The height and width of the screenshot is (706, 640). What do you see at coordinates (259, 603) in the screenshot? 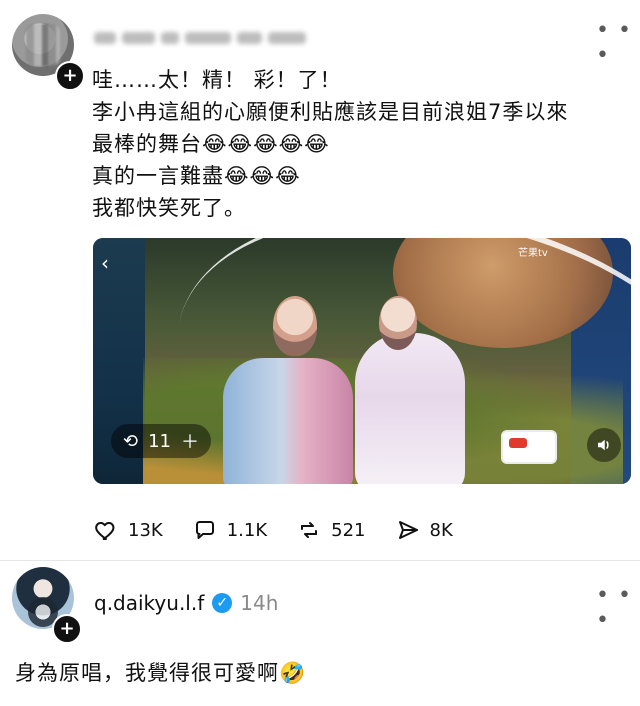
I see `post-time: 14h` at bounding box center [259, 603].